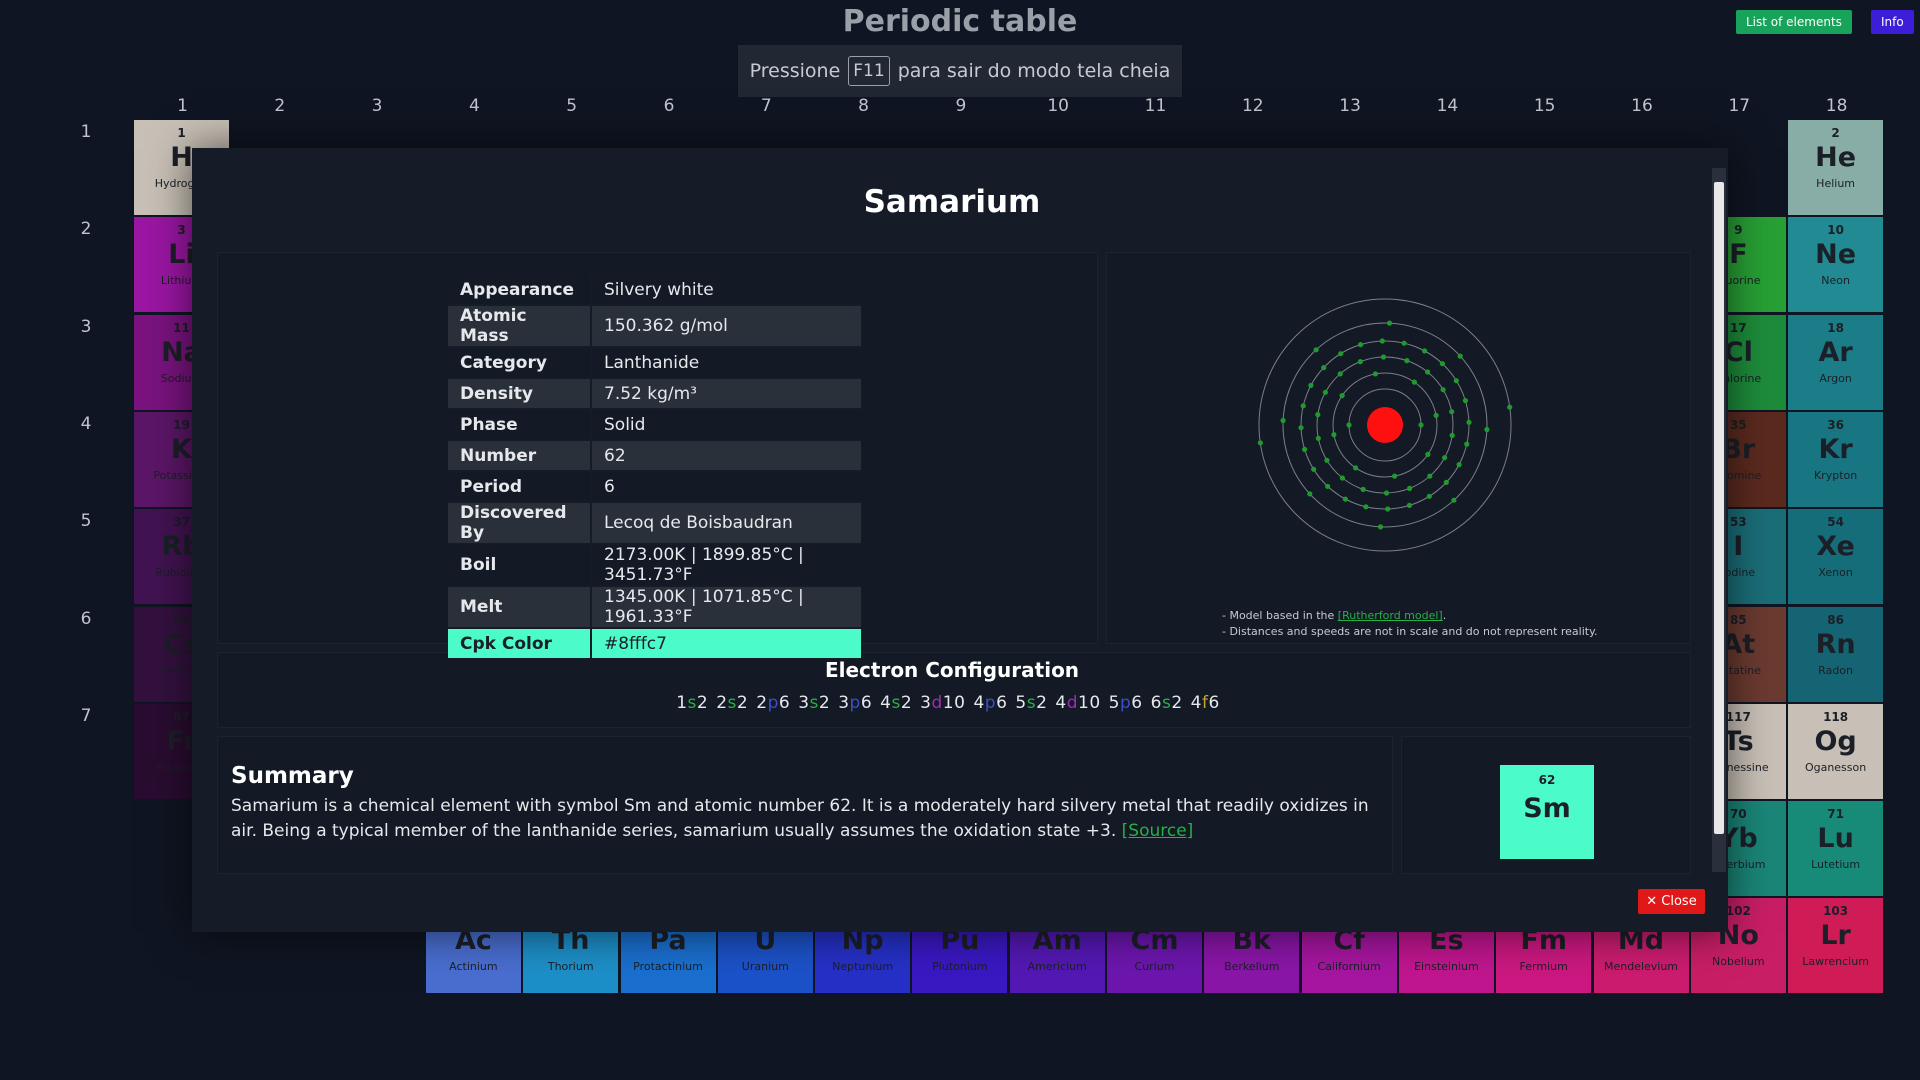 This screenshot has height=1080, width=1920. Describe the element at coordinates (726, 523) in the screenshot. I see `property-value: Lecoq de Boisbaudran` at that location.